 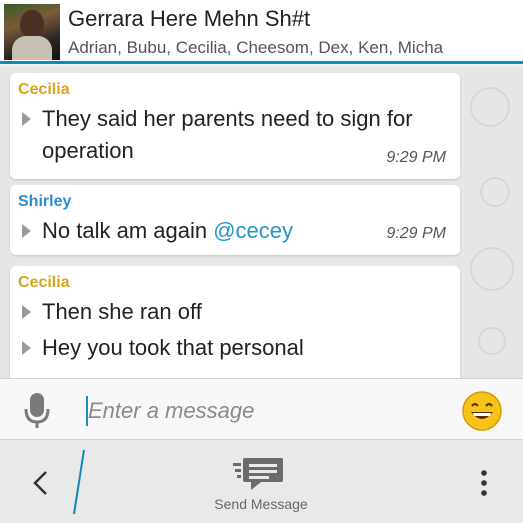 I want to click on divider-slash, so click(x=80, y=482).